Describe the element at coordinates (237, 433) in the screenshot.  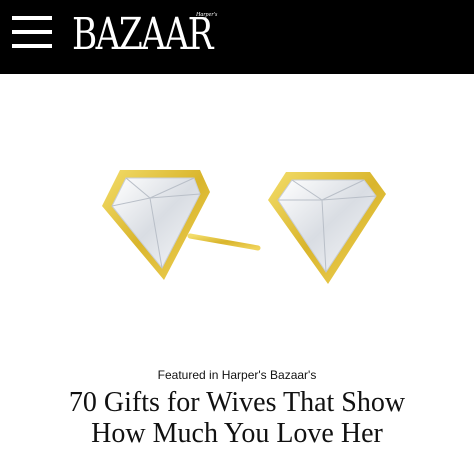
I see `article-title-line-2: How Much You Love Her` at that location.